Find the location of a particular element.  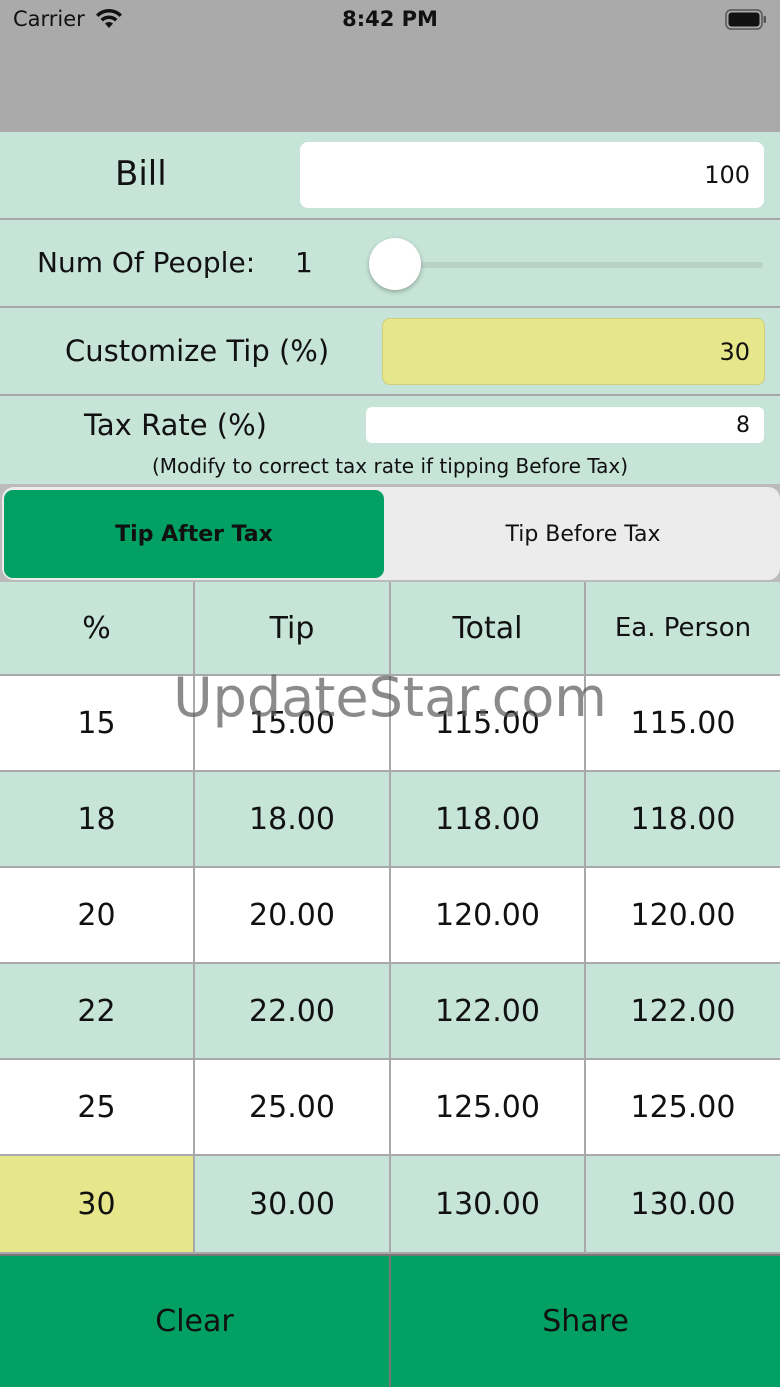

status-time: 8:42 PM is located at coordinates (390, 19).